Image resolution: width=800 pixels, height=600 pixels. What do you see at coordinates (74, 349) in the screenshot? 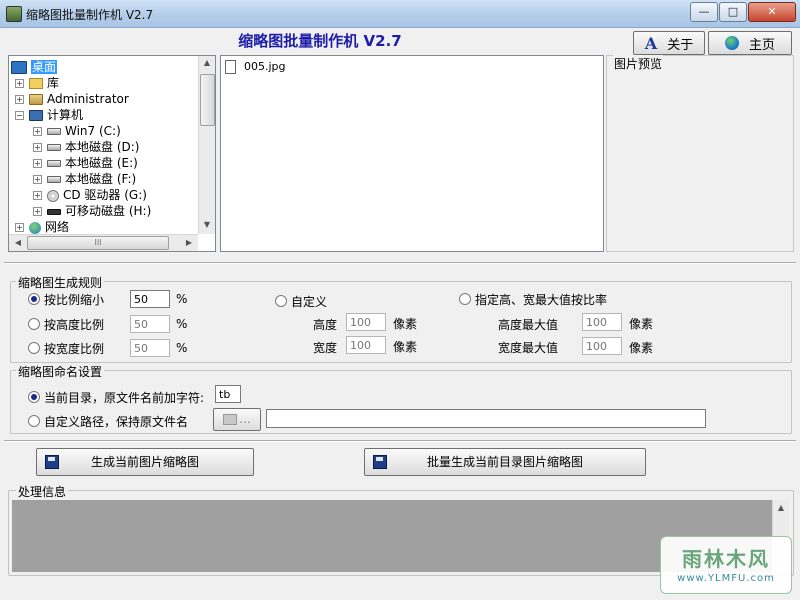
I see `by-width-label: 按宽度比例` at bounding box center [74, 349].